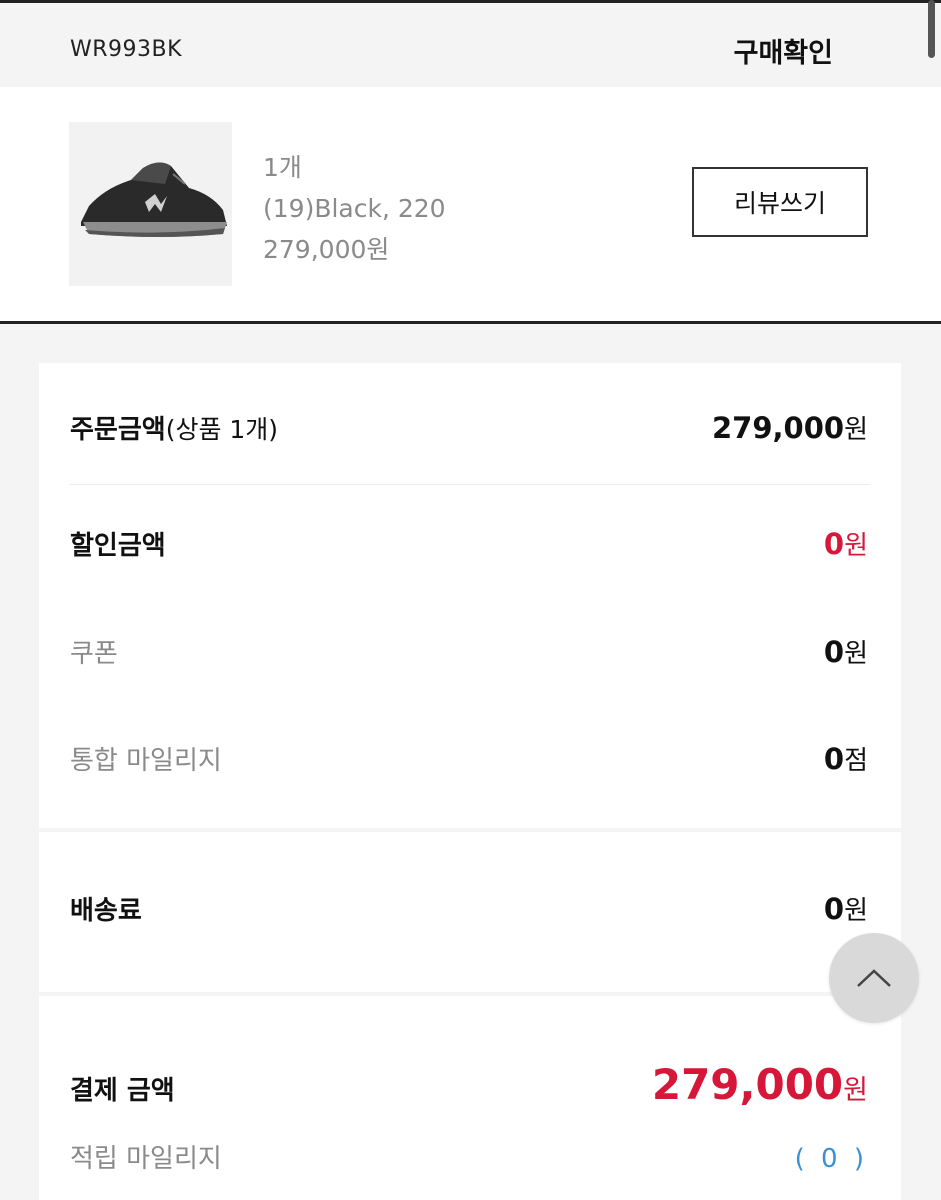  I want to click on discount-row: 할인금액 0원, so click(469, 543).